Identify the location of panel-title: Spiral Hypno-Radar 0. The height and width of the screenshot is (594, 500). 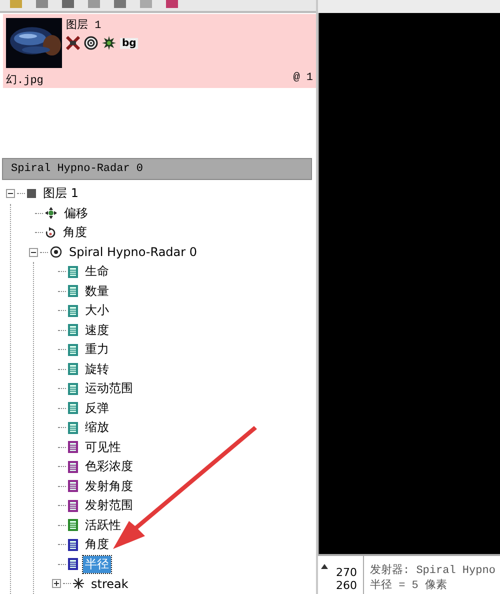
(77, 169).